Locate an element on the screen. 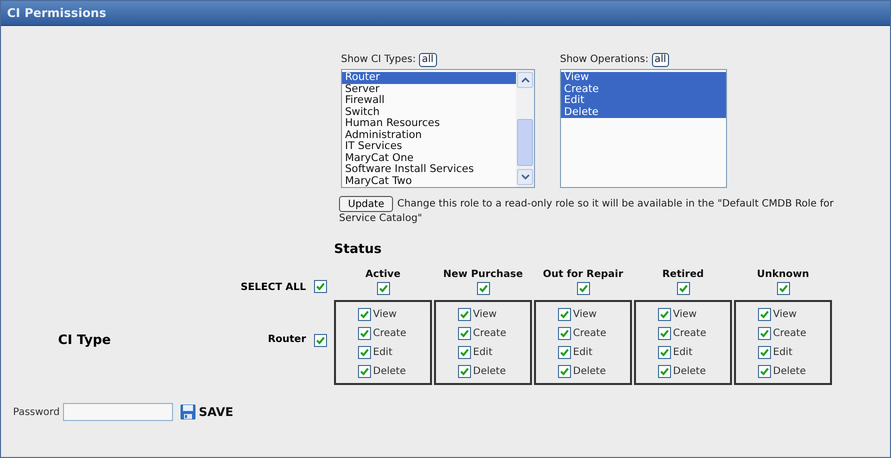  status-label: Out for Repair is located at coordinates (583, 274).